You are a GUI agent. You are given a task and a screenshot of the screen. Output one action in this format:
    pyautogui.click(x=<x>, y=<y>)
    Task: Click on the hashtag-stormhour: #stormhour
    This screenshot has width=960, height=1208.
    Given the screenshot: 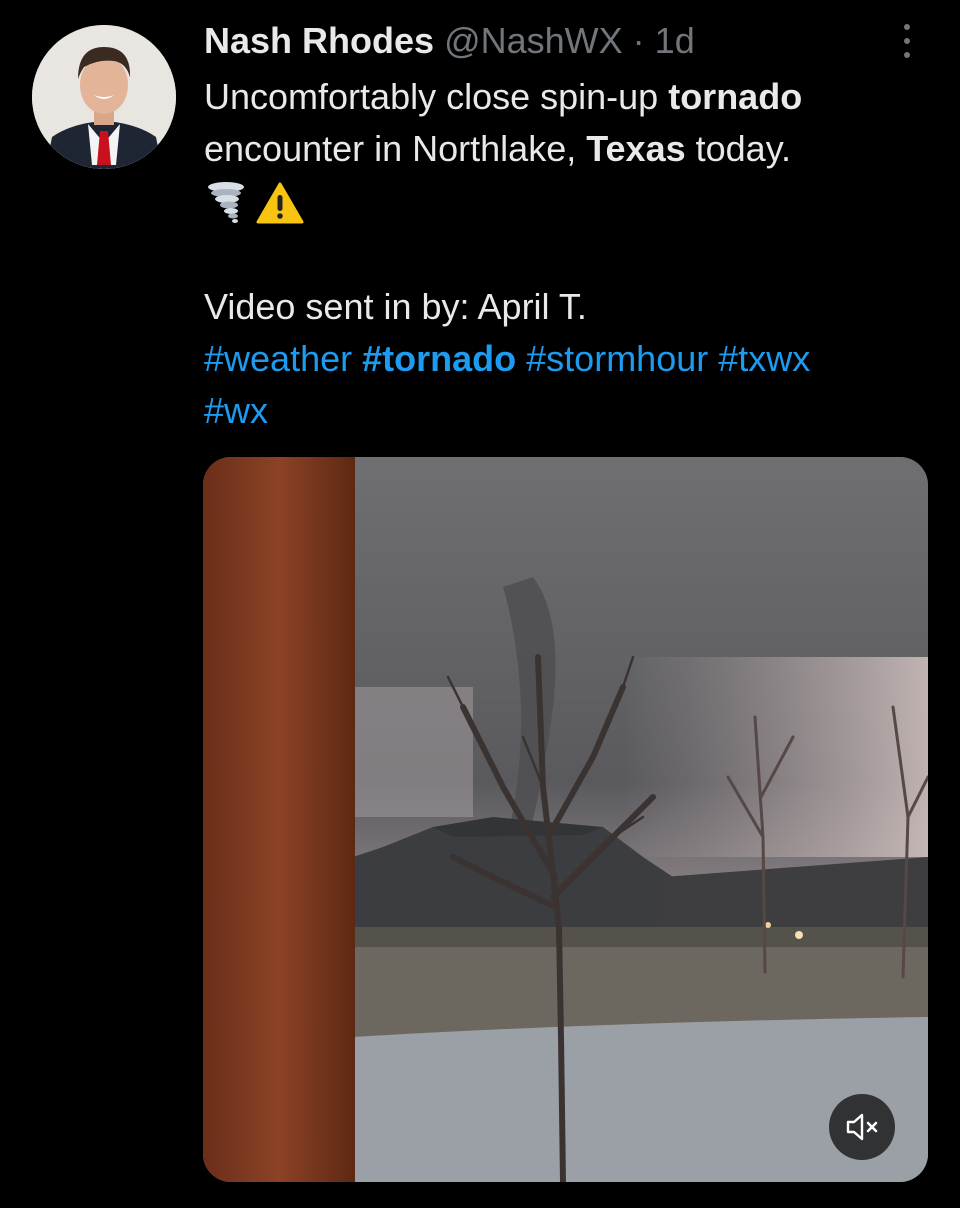 What is the action you would take?
    pyautogui.click(x=617, y=358)
    